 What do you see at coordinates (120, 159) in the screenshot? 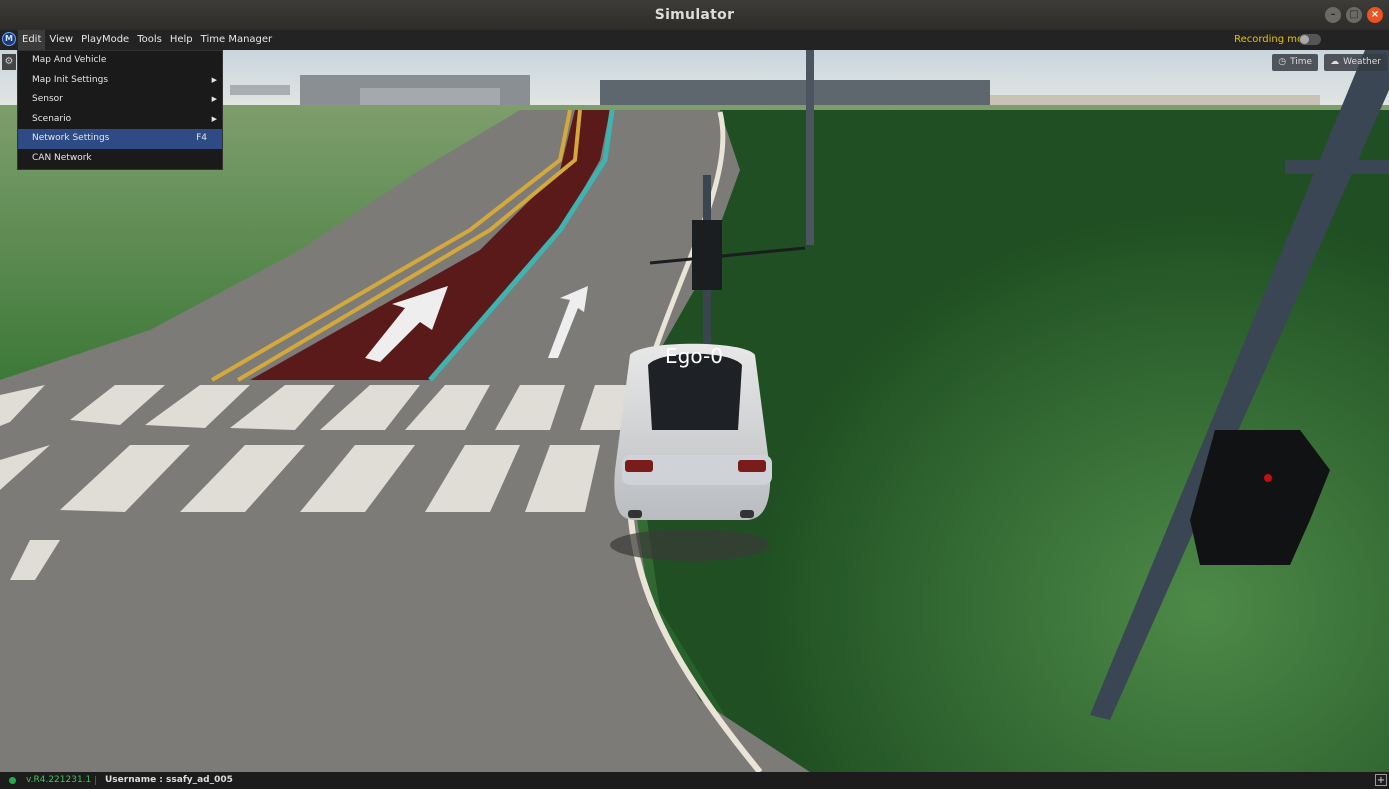
I see `menu-item-can-network: CAN Network` at bounding box center [120, 159].